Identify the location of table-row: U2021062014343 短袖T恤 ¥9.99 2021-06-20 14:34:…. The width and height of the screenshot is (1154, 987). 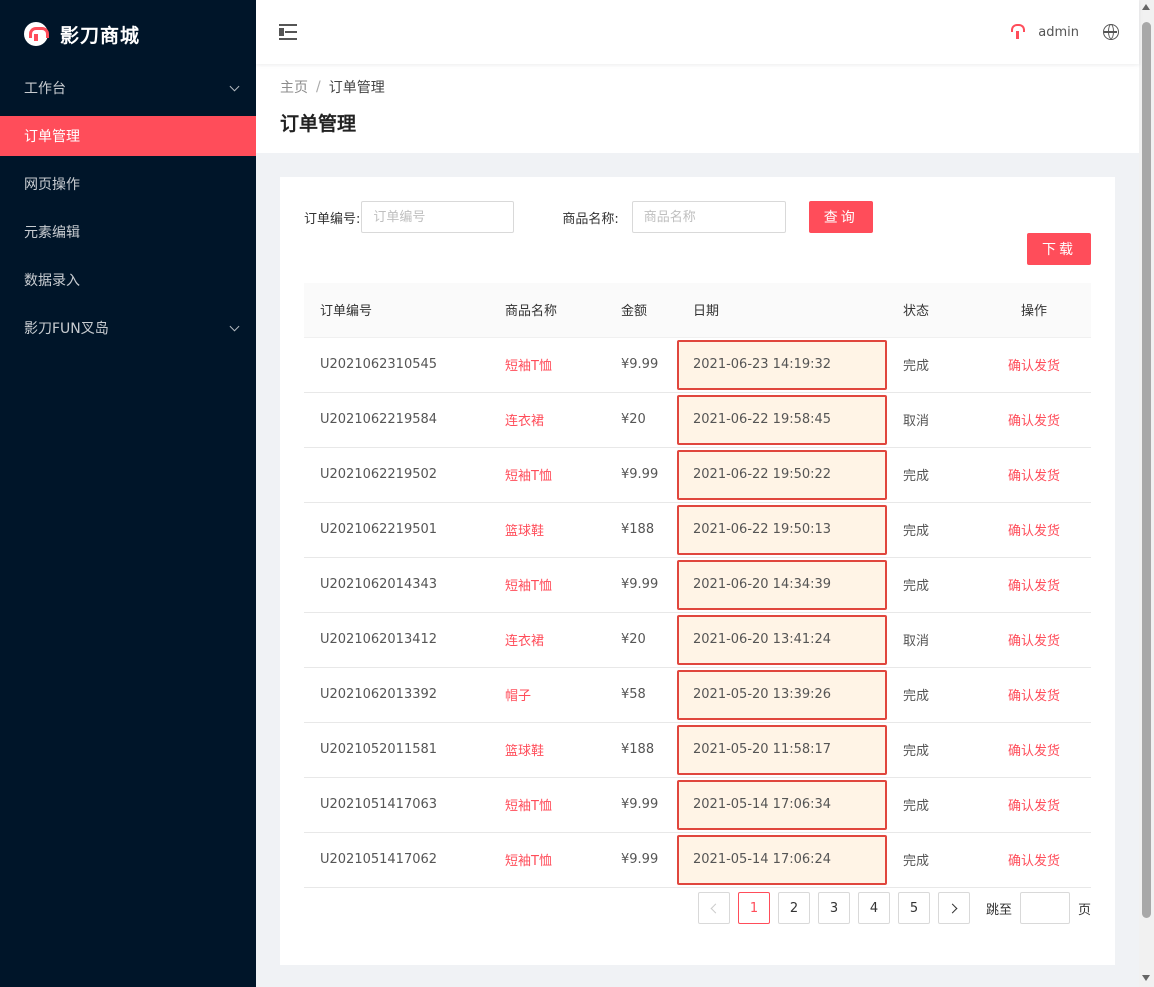
(697, 585).